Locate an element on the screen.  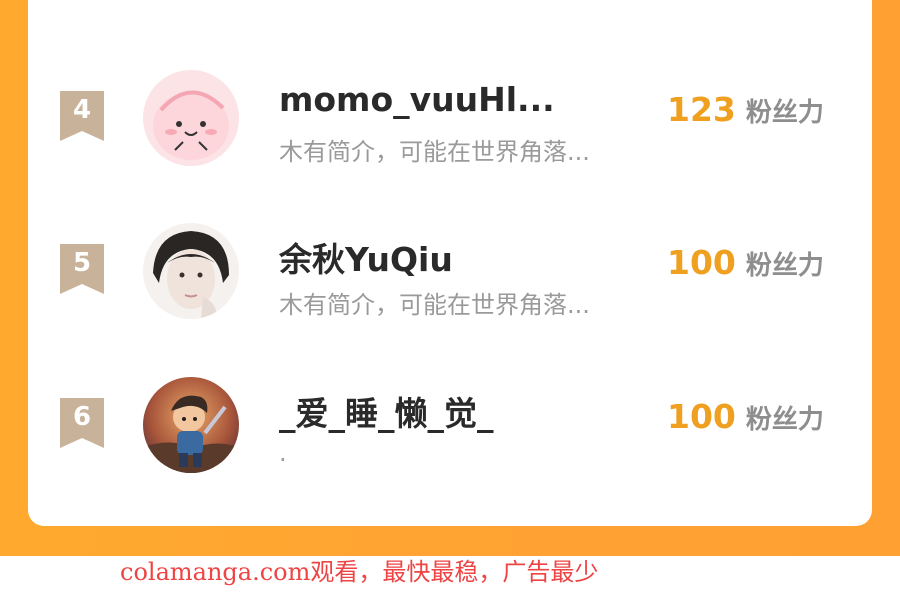
rank-number: 6 is located at coordinates (82, 417).